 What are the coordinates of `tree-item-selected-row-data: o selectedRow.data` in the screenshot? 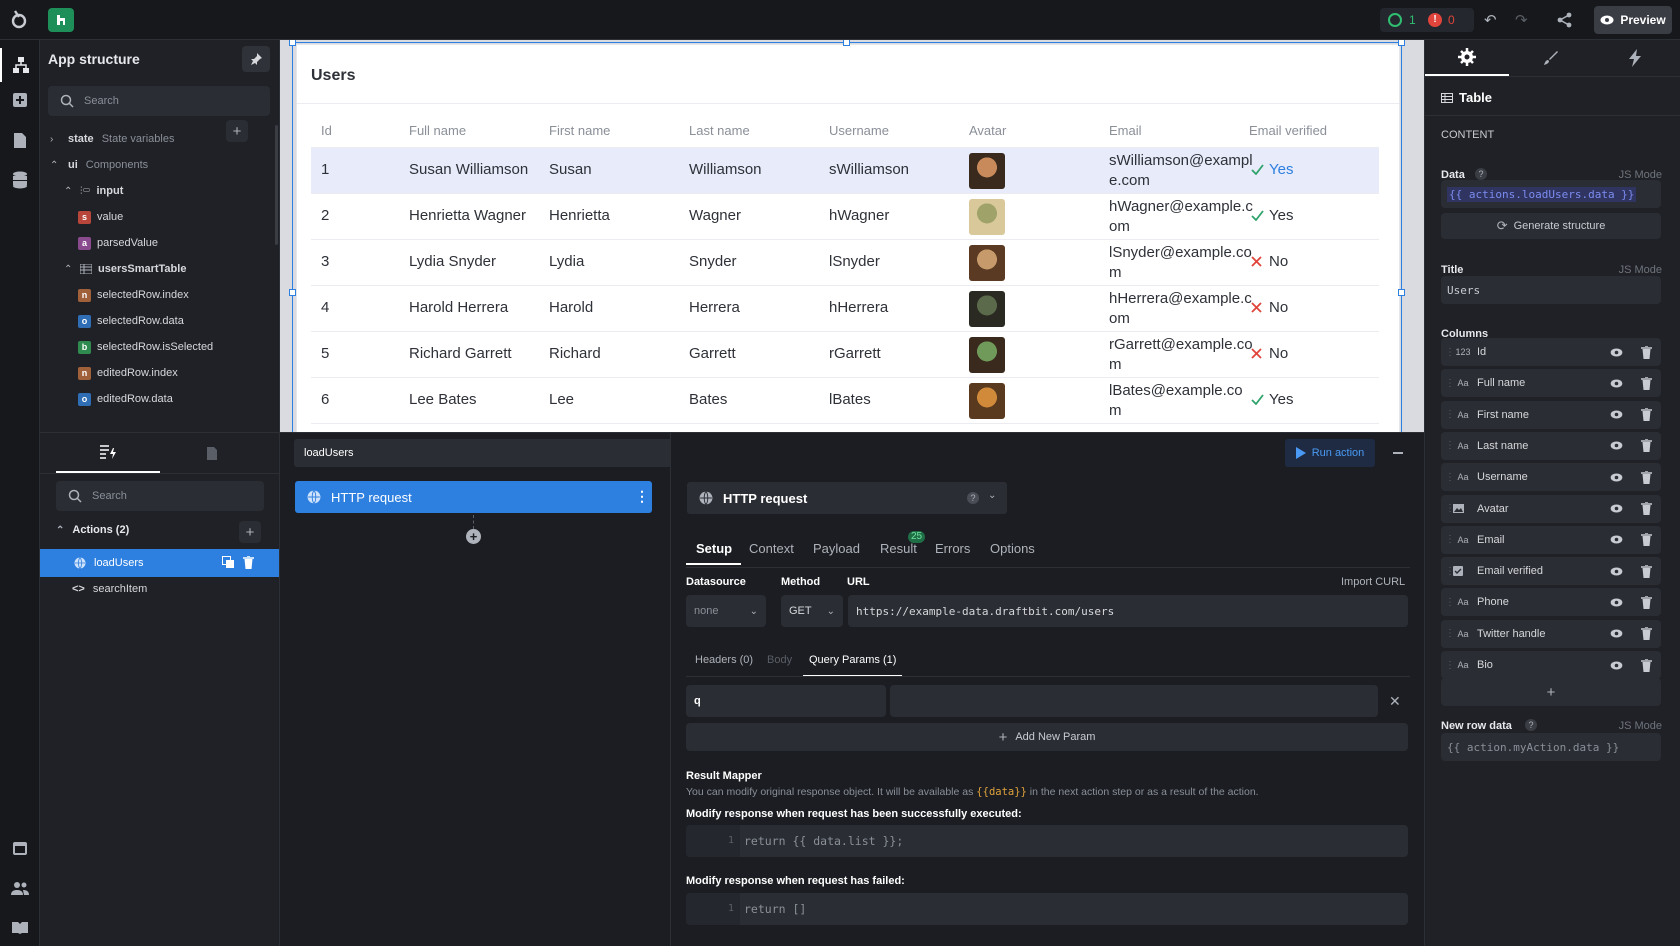 It's located at (156, 321).